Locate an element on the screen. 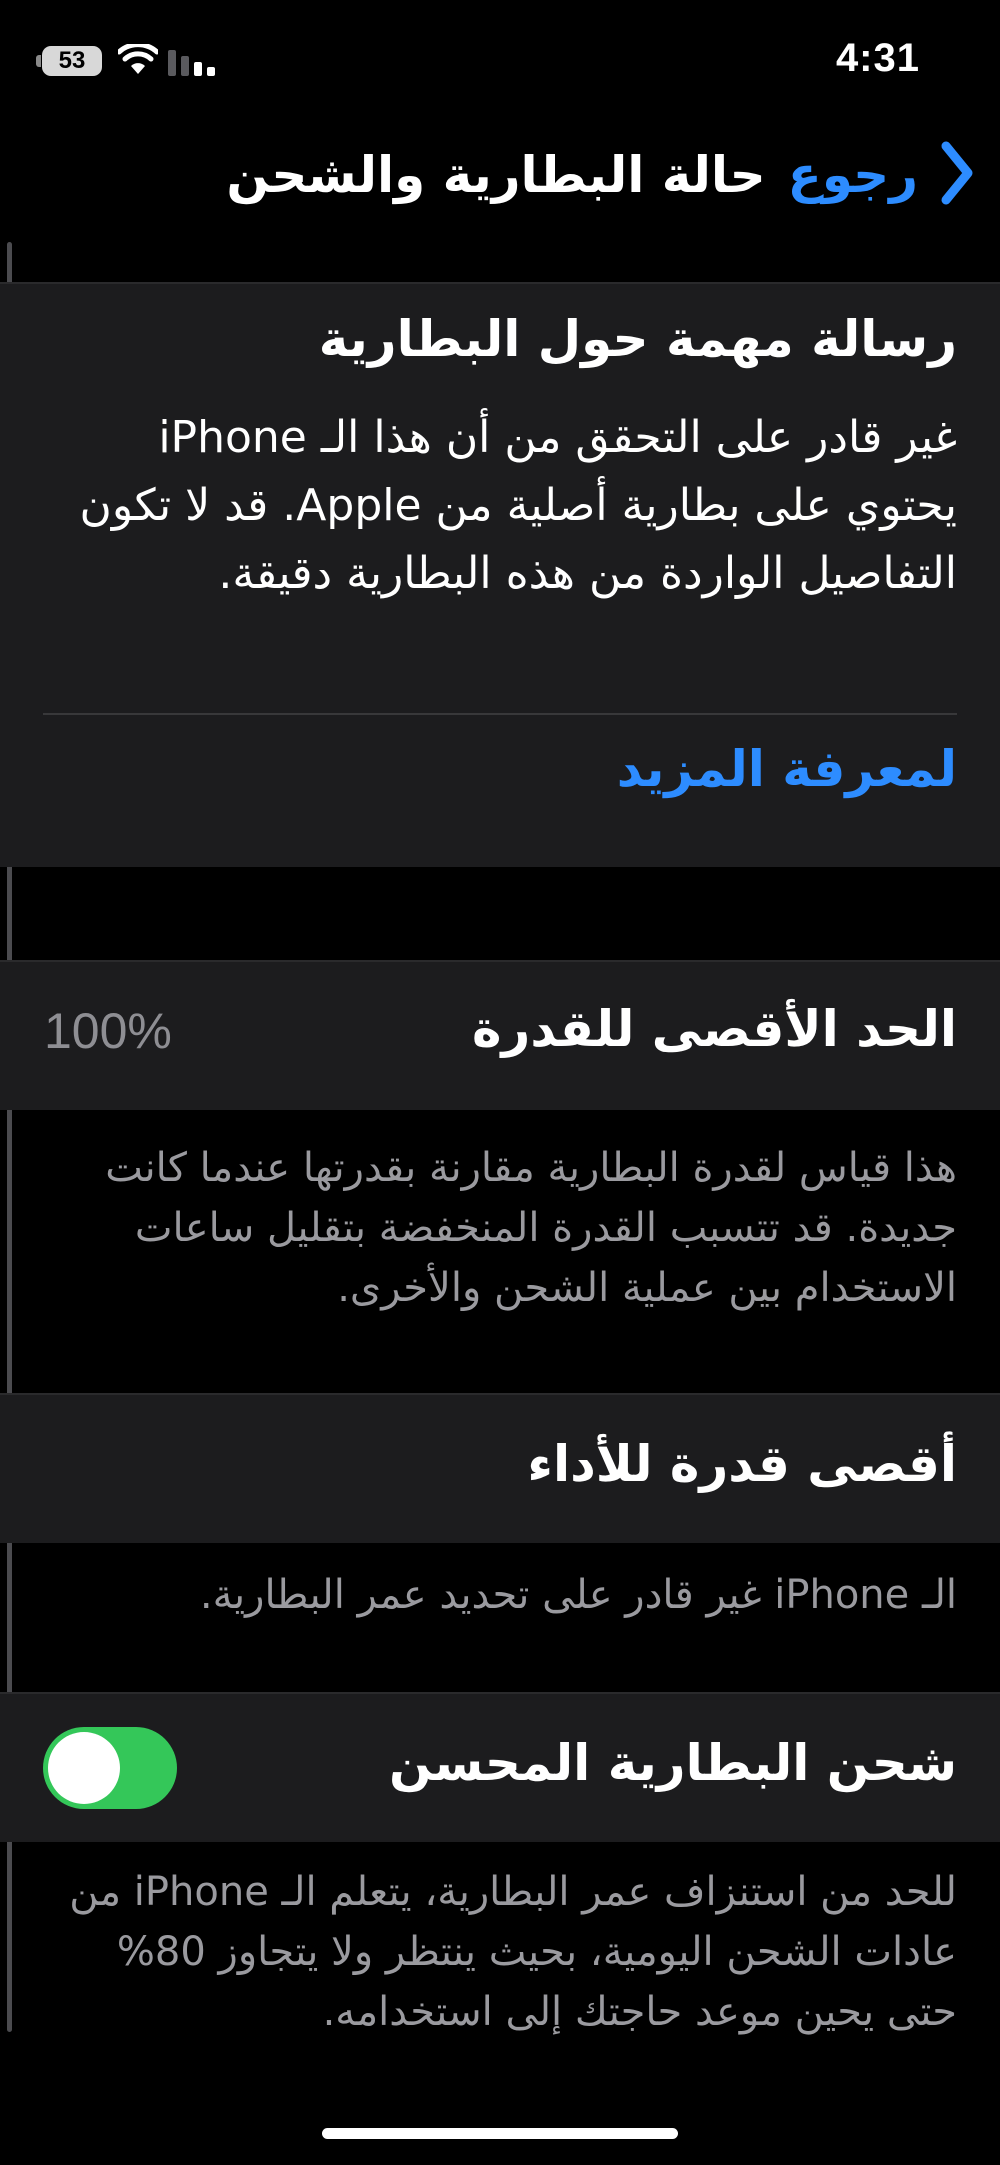 This screenshot has height=2165, width=1000. toggle-knob is located at coordinates (84, 1768).